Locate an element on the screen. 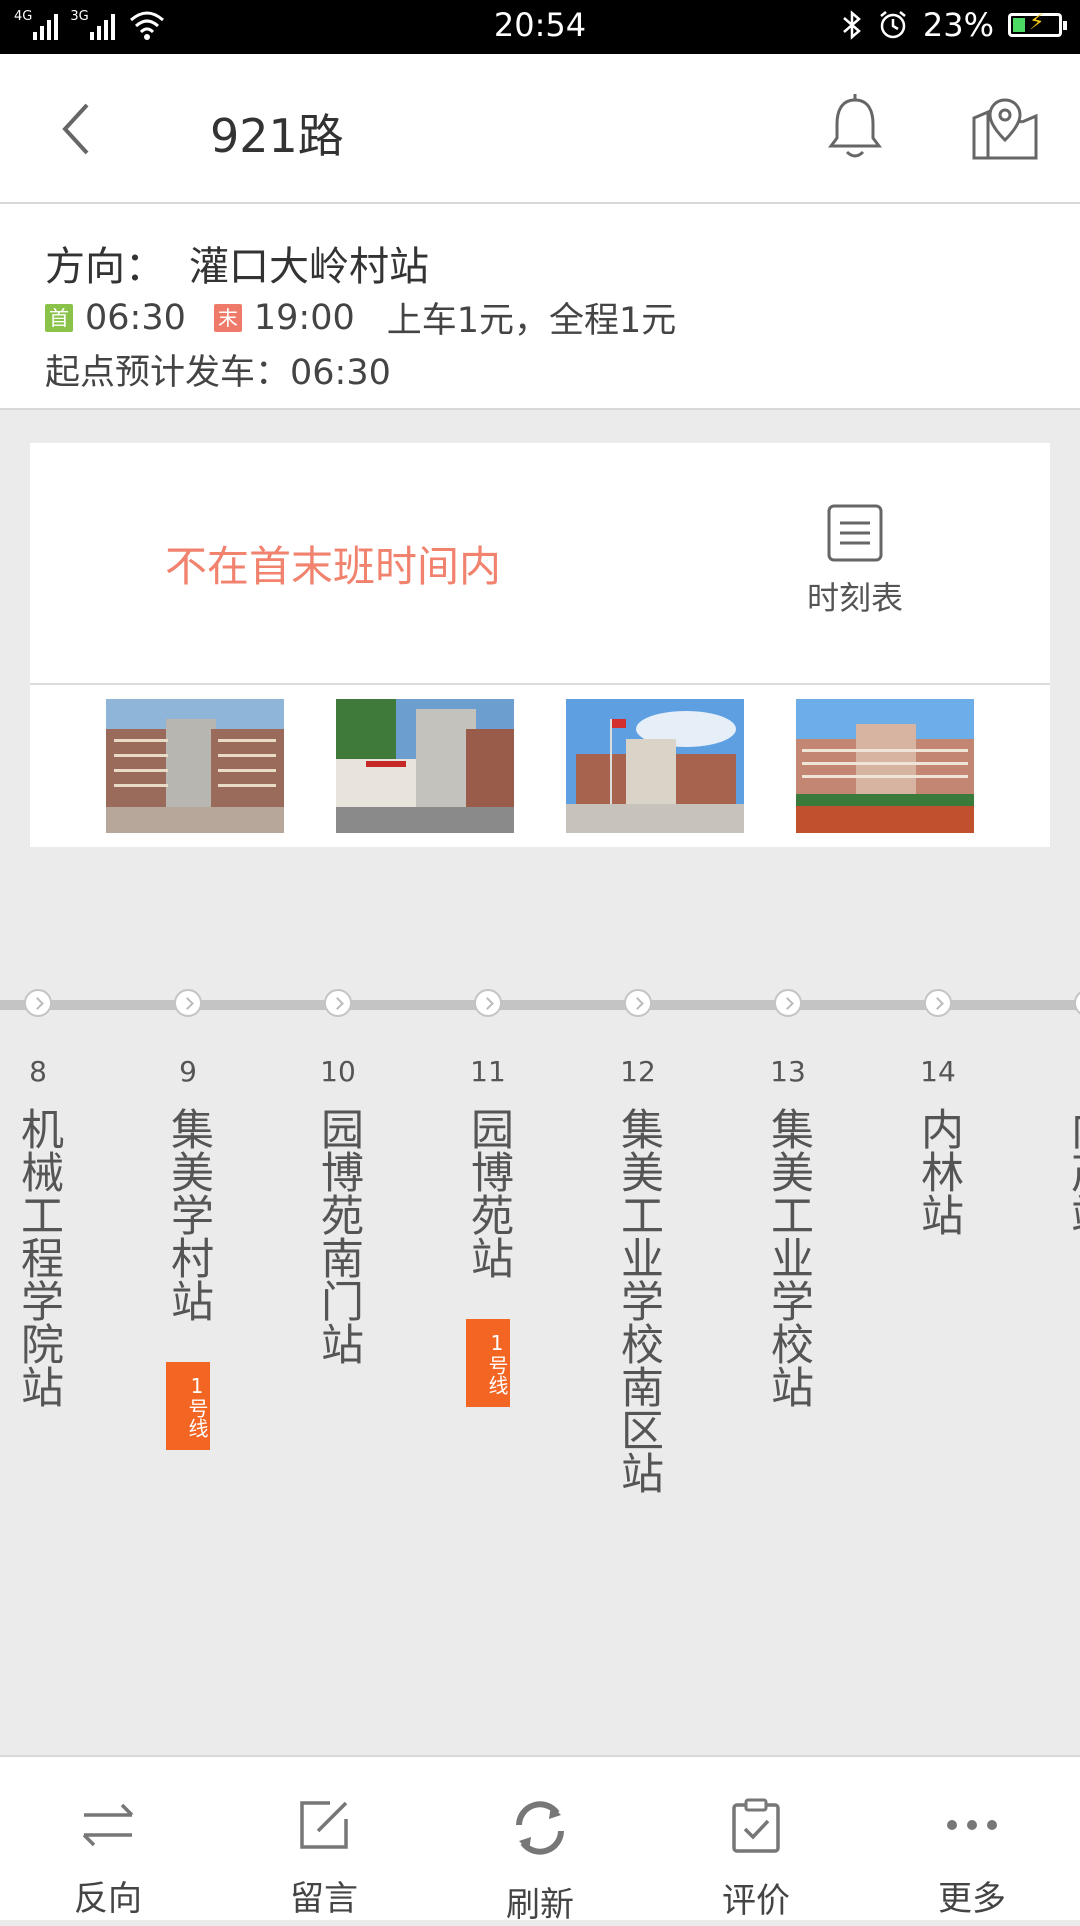 This screenshot has height=1926, width=1080. schedule-button: 时刻表 is located at coordinates (855, 561).